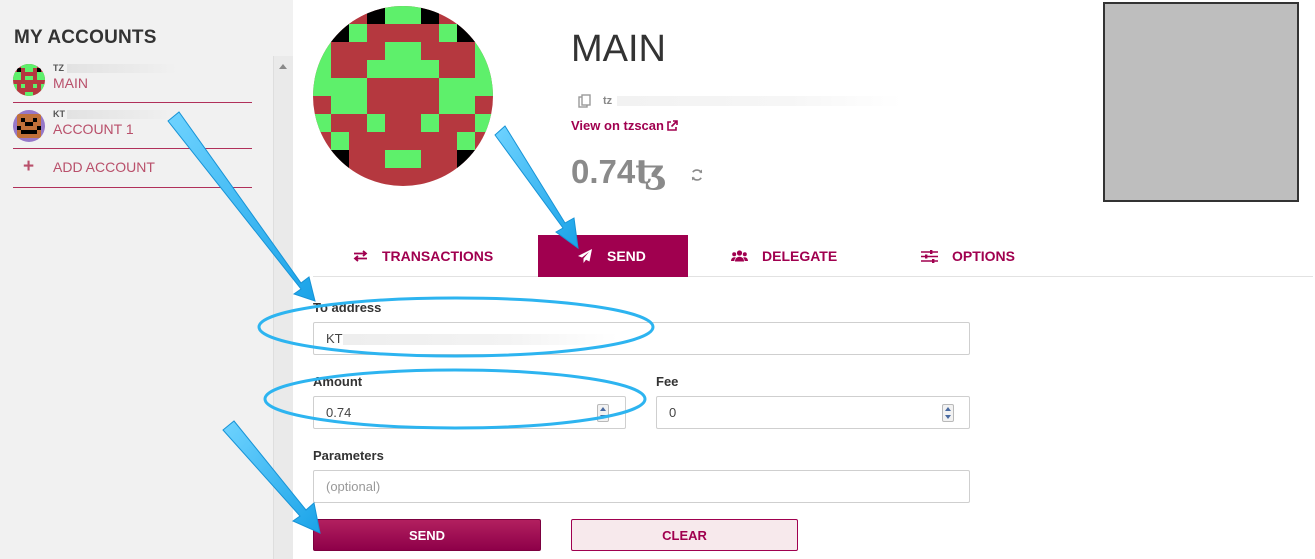 The width and height of the screenshot is (1315, 559). I want to click on account-identicon-large, so click(403, 96).